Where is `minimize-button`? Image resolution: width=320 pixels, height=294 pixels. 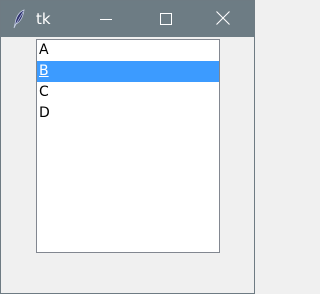 minimize-button is located at coordinates (106, 19).